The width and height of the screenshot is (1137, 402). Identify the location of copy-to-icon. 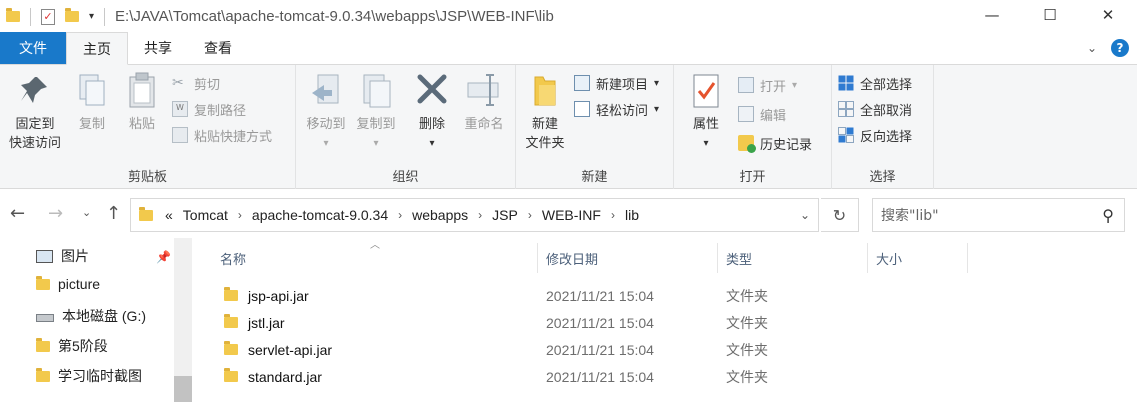
(376, 91).